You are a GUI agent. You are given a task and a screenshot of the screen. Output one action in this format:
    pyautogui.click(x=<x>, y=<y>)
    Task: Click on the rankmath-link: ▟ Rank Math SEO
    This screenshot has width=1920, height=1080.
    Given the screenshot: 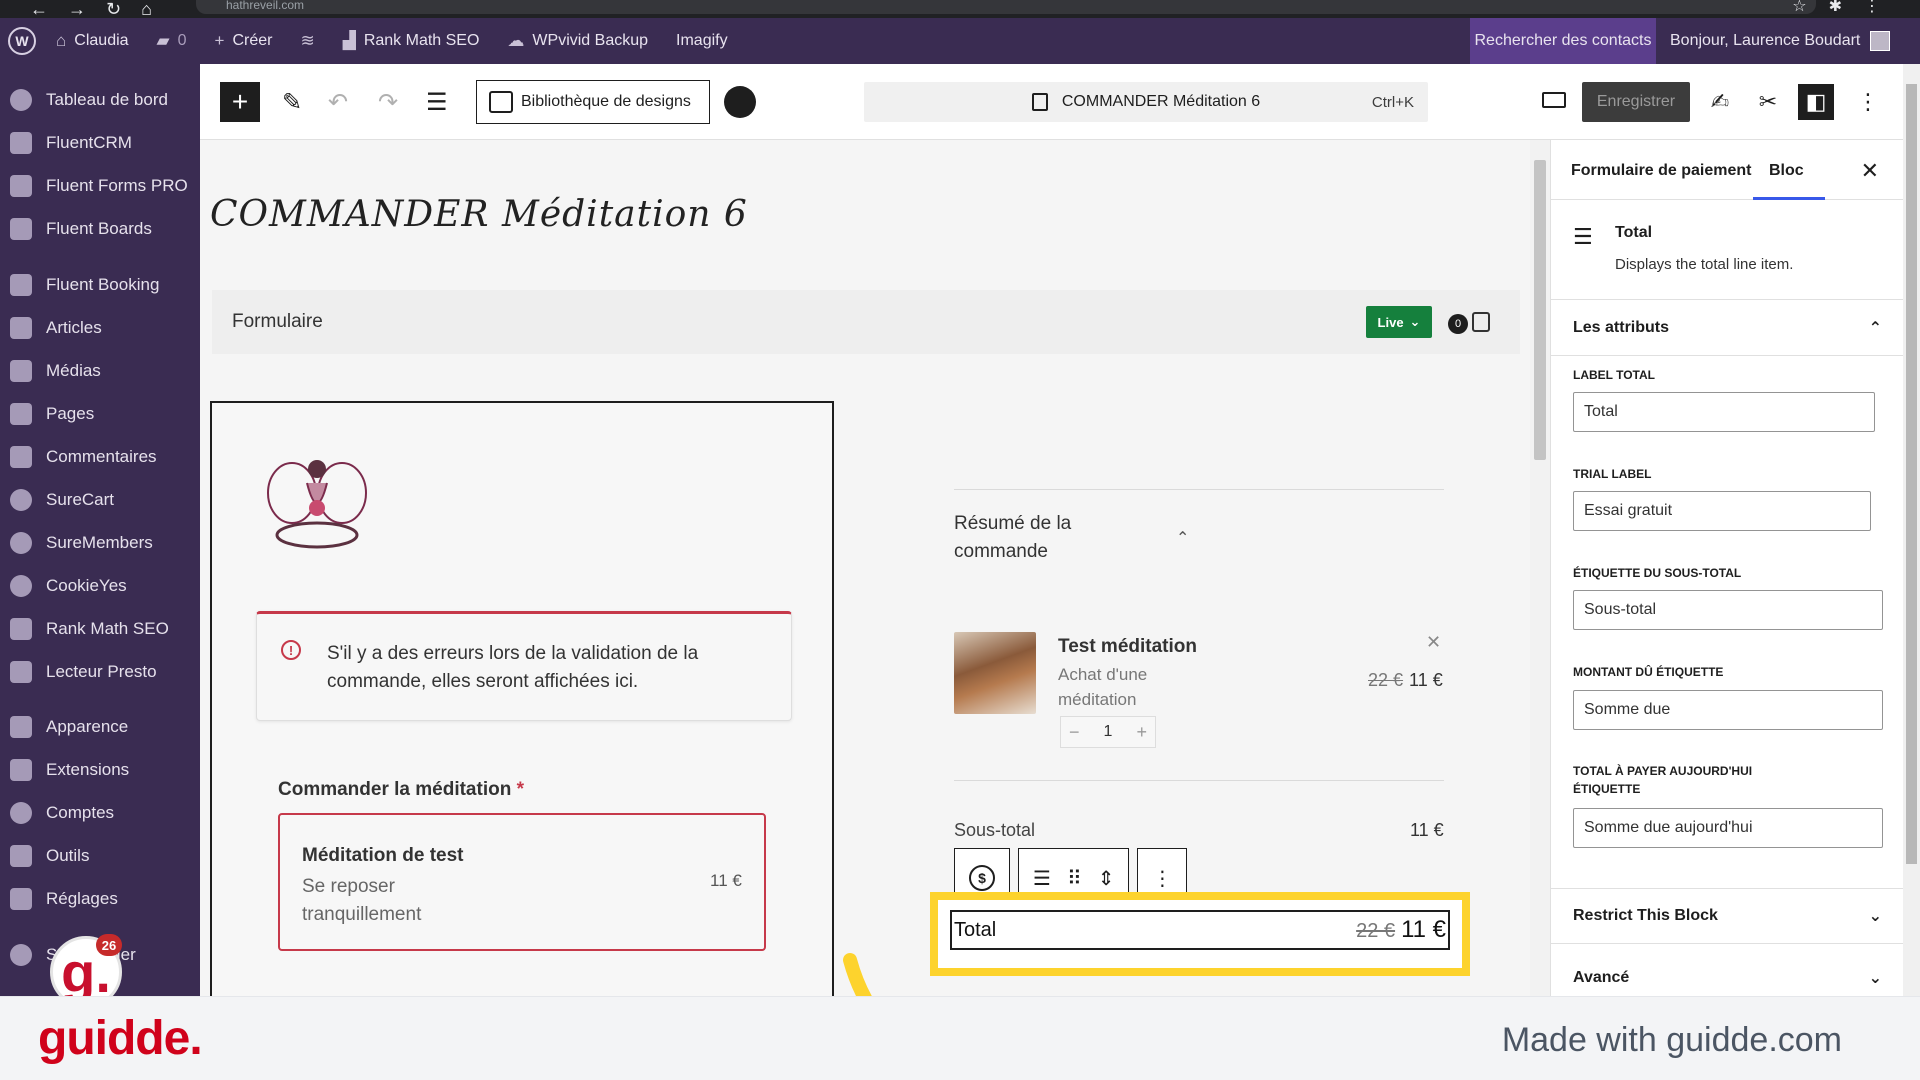 What is the action you would take?
    pyautogui.click(x=411, y=41)
    